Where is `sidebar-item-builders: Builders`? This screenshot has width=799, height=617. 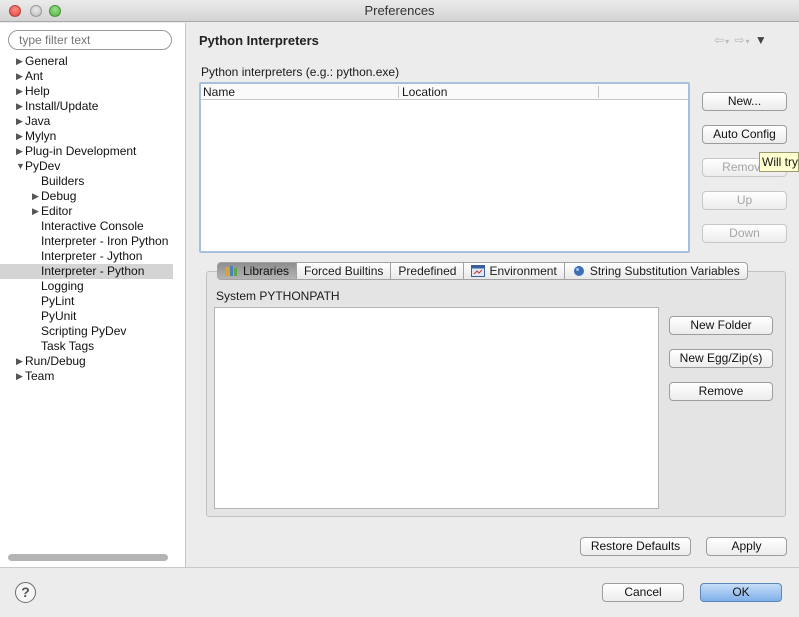 sidebar-item-builders: Builders is located at coordinates (93, 181).